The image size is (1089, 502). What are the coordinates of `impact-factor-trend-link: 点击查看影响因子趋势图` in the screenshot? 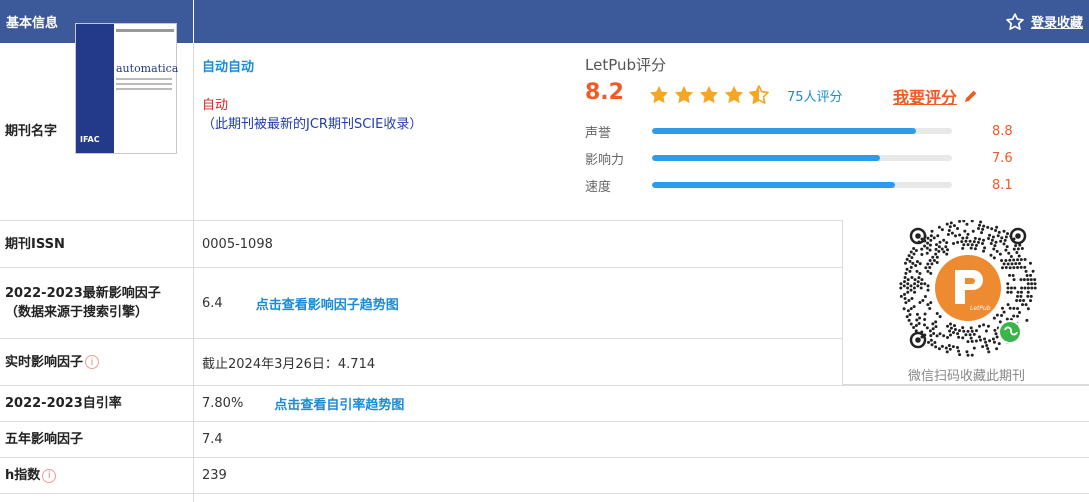 It's located at (327, 303).